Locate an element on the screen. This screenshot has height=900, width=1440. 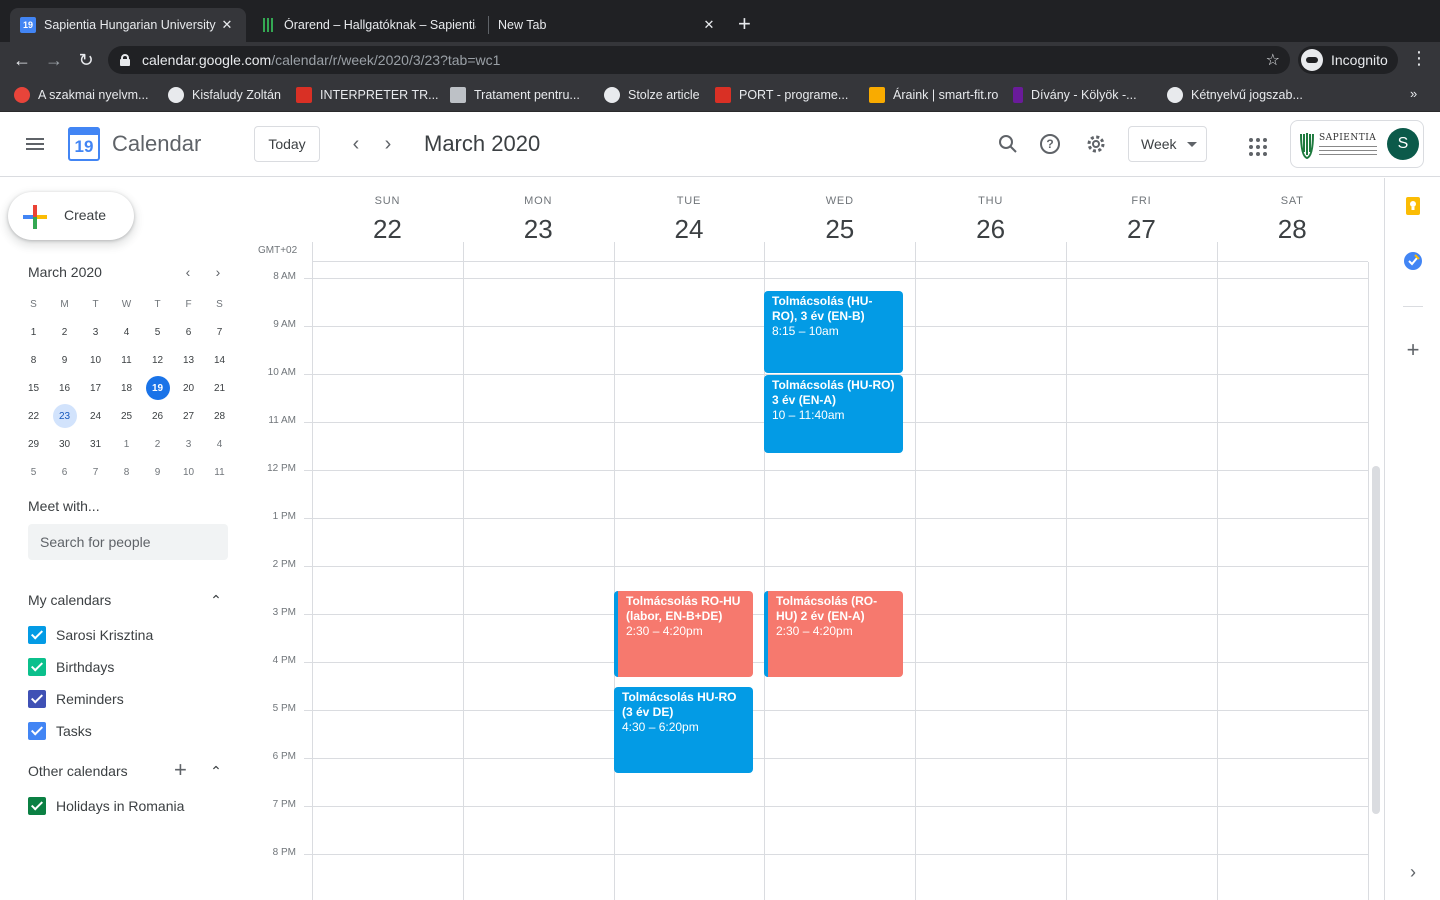
search-people-input is located at coordinates (128, 542).